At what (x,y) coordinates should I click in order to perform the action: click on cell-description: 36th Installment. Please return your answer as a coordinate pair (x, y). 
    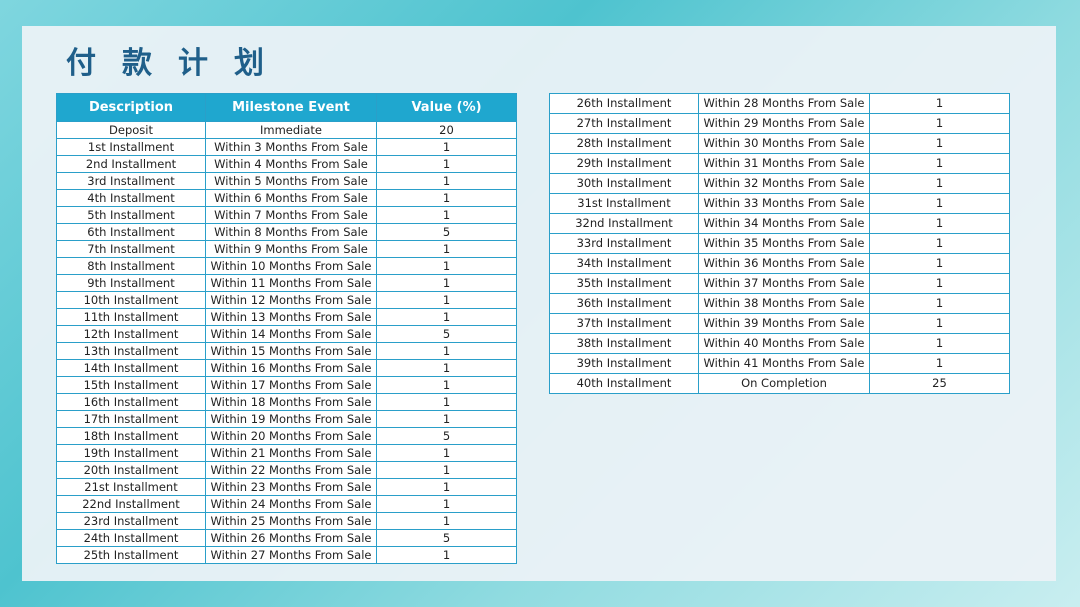
    Looking at the image, I should click on (624, 303).